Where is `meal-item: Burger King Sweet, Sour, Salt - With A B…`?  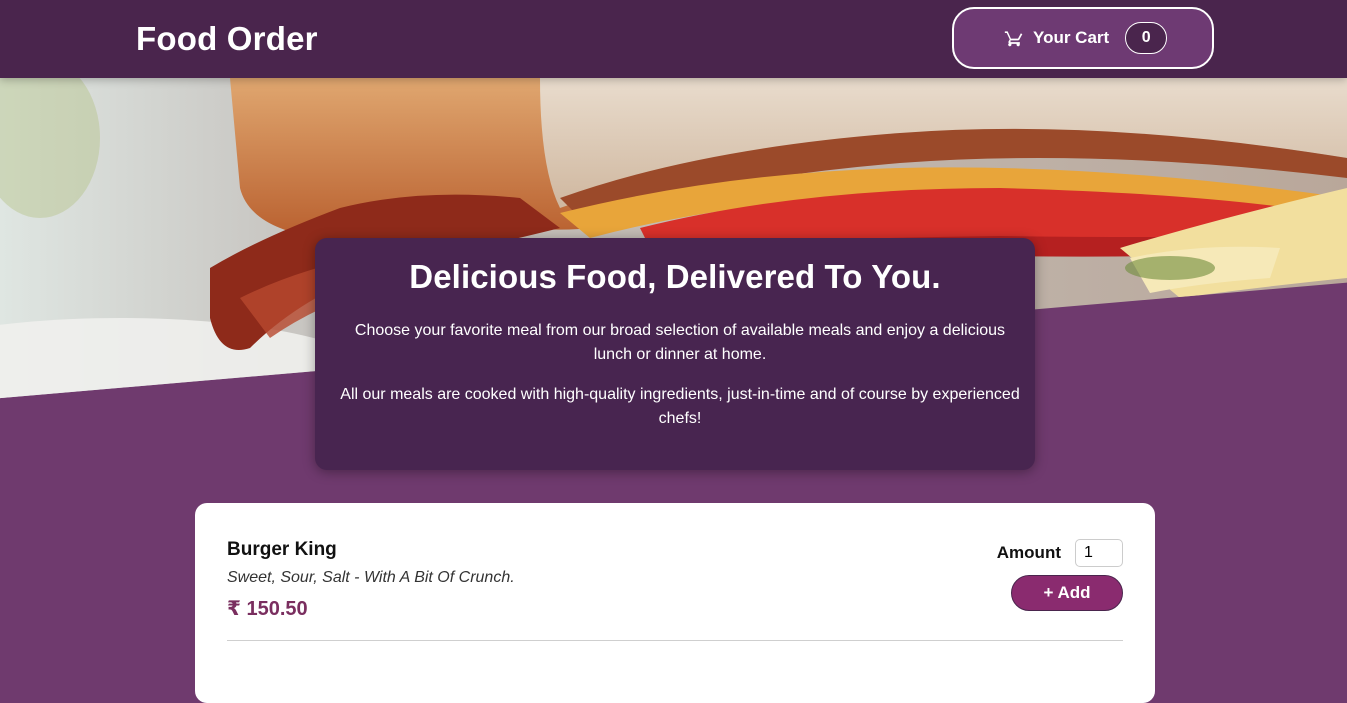
meal-item: Burger King Sweet, Sour, Salt - With A B… is located at coordinates (675, 590).